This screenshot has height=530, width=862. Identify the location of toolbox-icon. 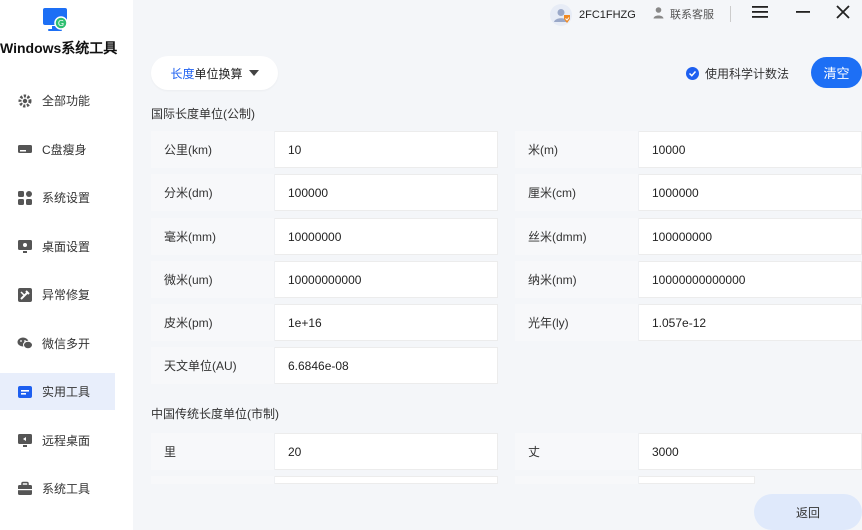
(25, 392).